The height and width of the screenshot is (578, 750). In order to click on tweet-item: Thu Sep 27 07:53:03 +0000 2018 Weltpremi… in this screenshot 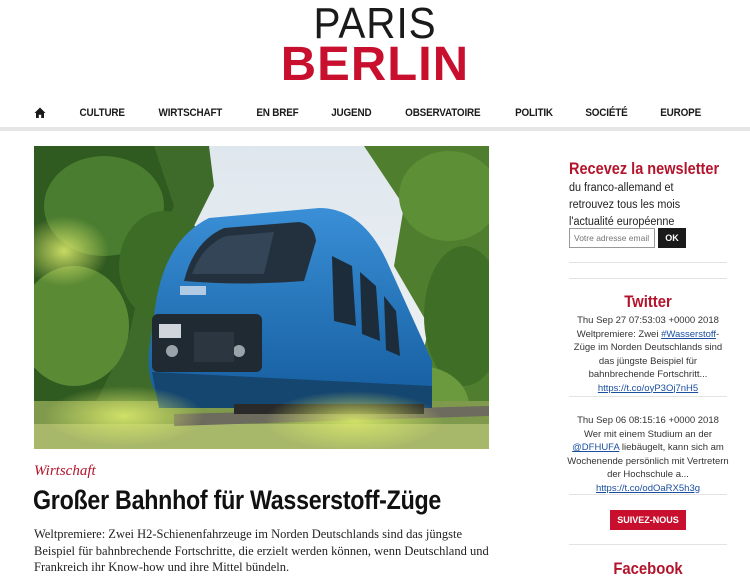, I will do `click(648, 354)`.